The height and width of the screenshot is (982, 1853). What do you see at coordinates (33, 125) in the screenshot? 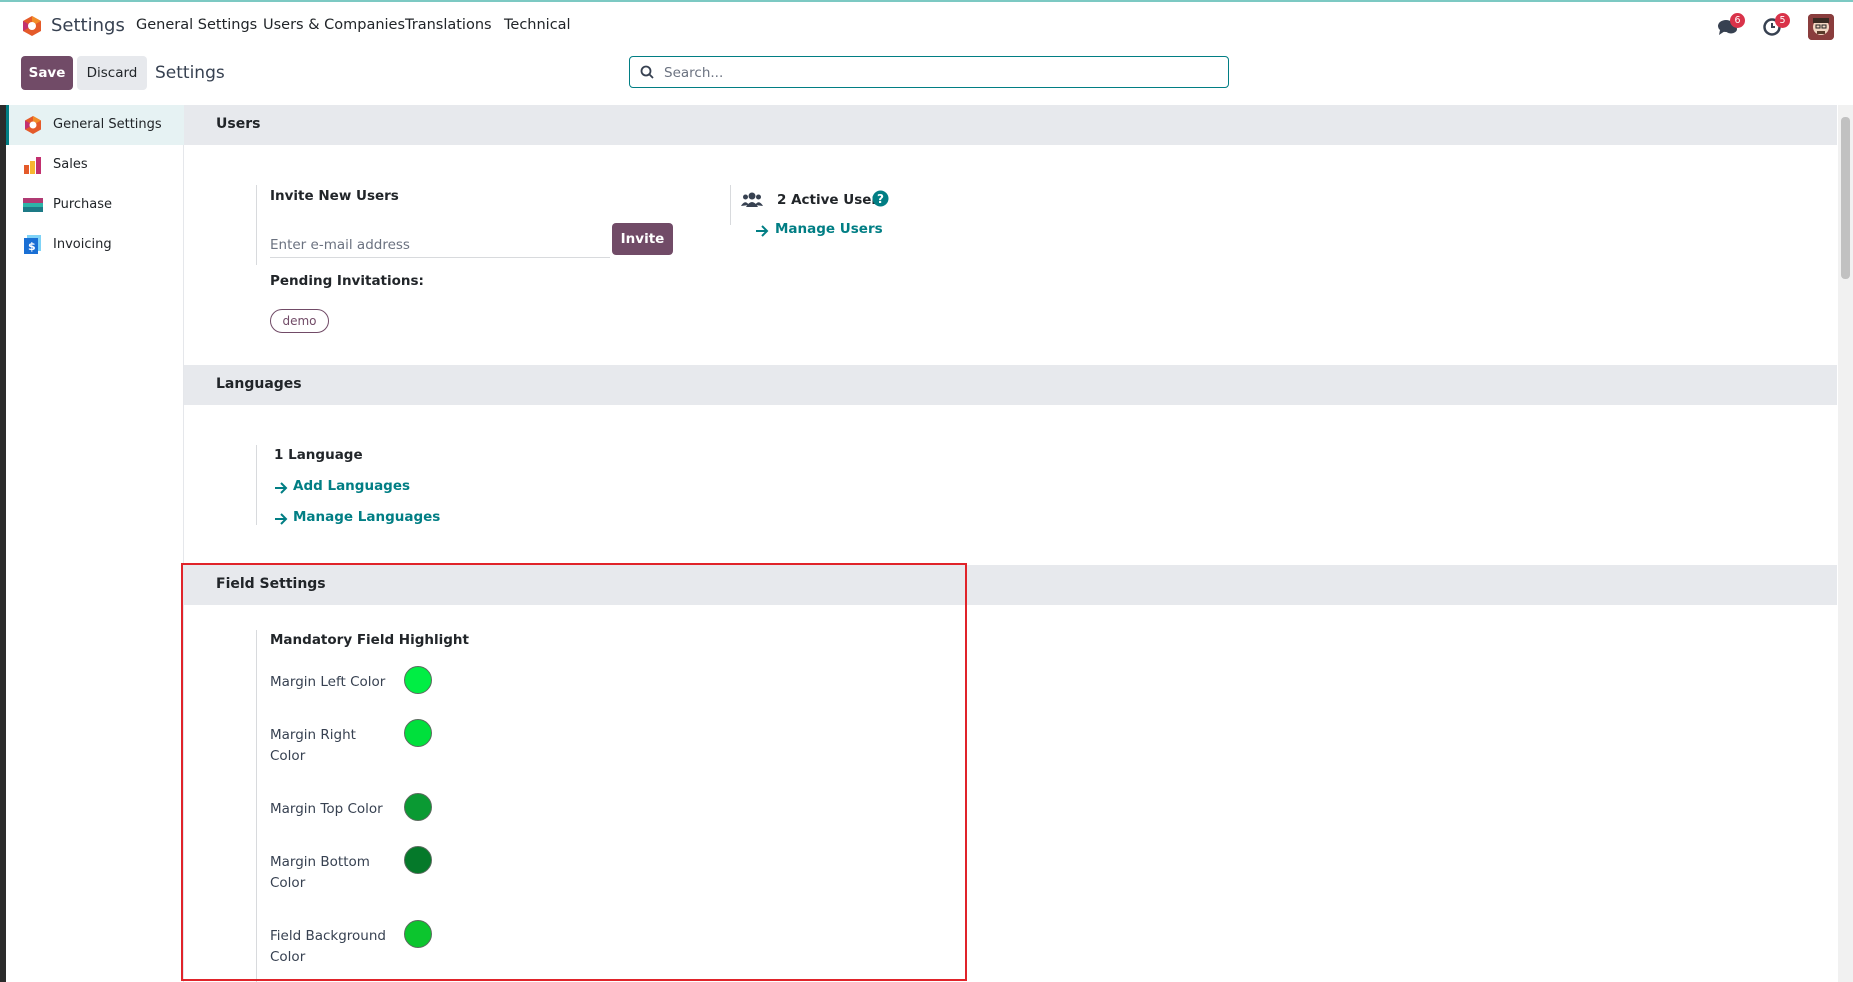
I see `settings-app-icon` at bounding box center [33, 125].